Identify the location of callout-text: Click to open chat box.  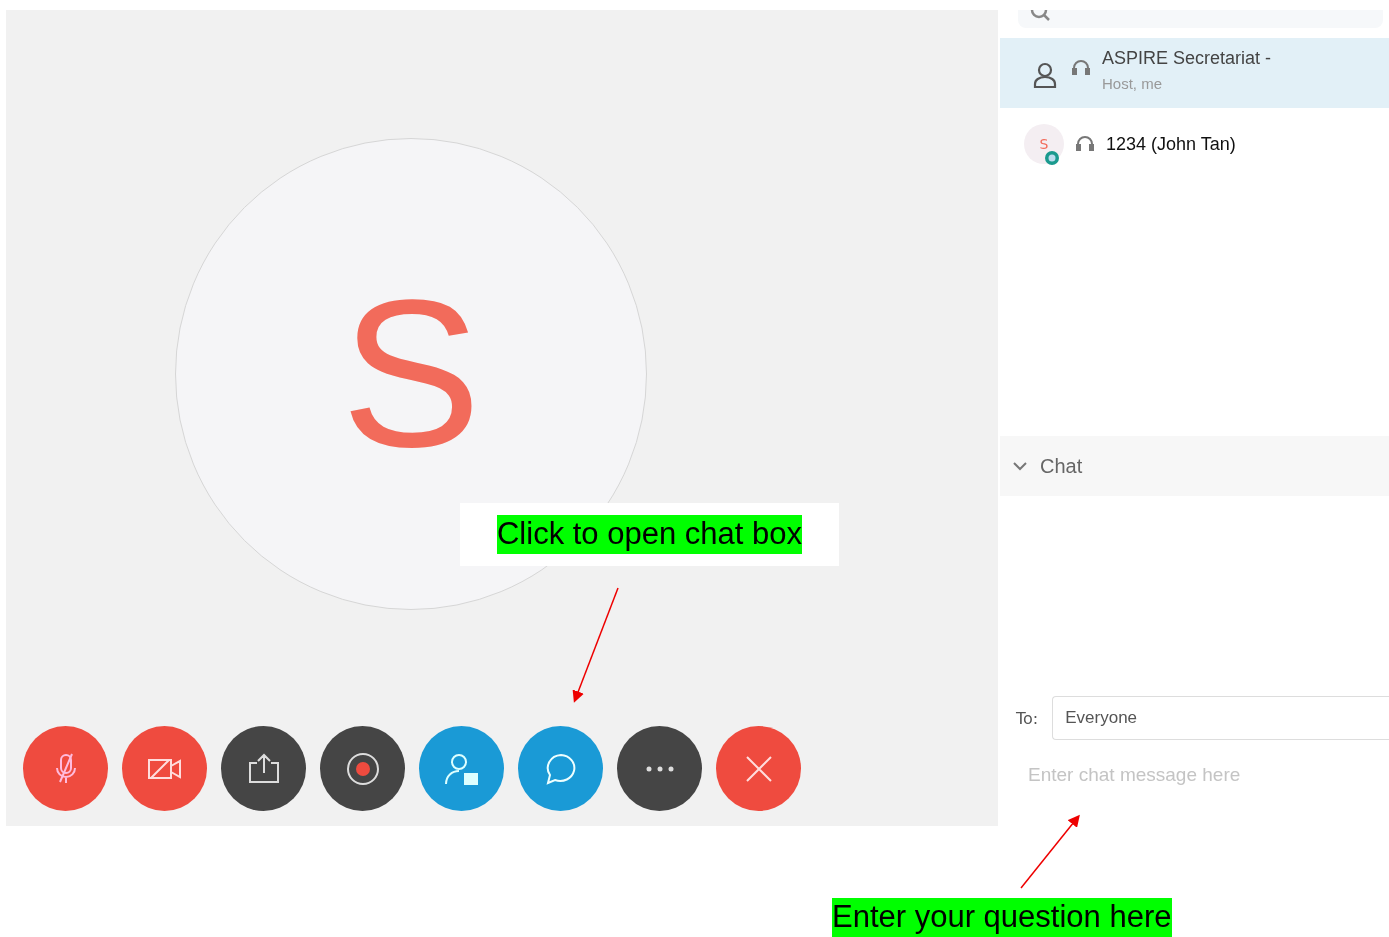
(649, 534).